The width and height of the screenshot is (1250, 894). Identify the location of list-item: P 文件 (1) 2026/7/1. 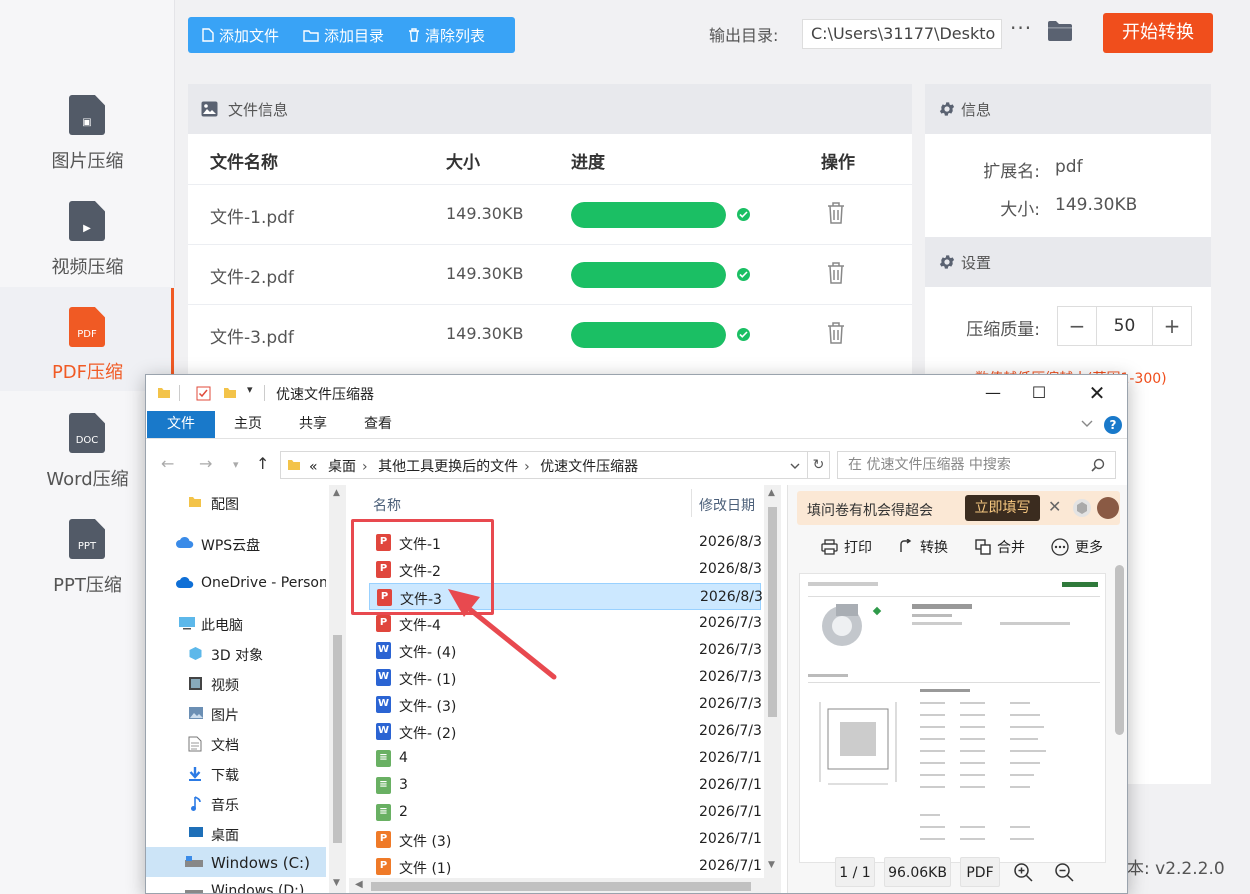
(565, 866).